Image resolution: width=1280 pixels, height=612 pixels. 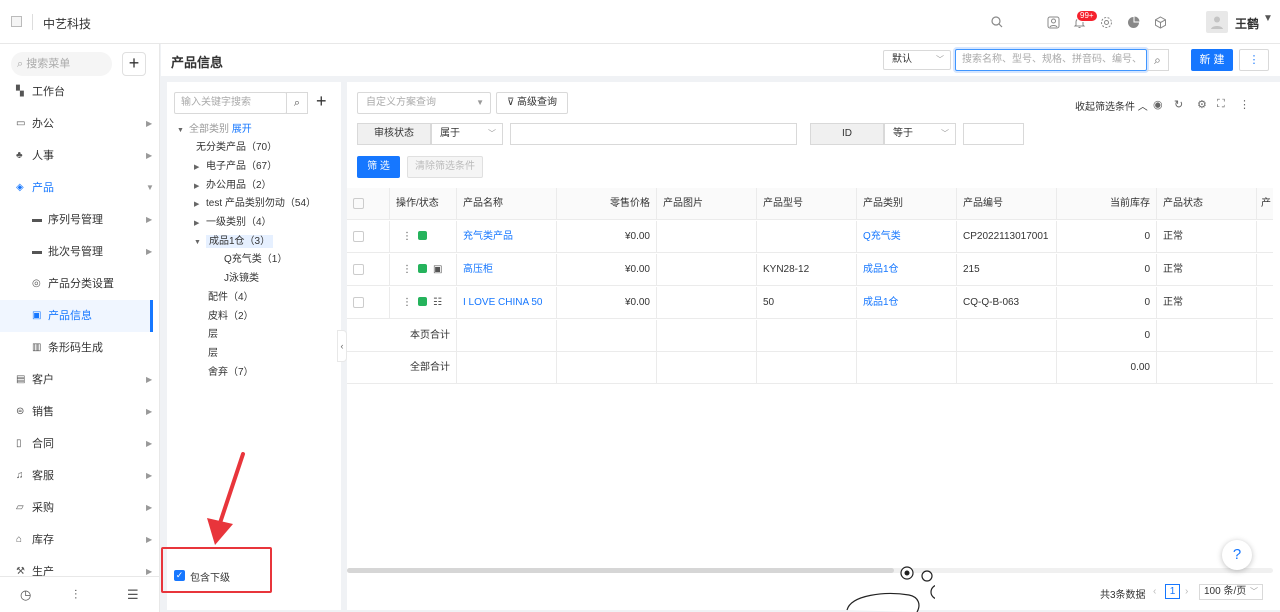 I want to click on column-header: 产品状态, so click(x=1207, y=203).